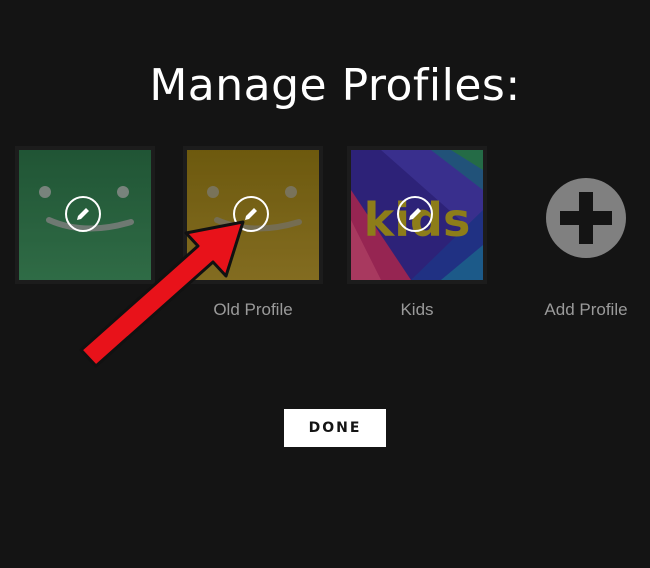 The width and height of the screenshot is (650, 568). What do you see at coordinates (586, 309) in the screenshot?
I see `add-profile-label: Add Profile` at bounding box center [586, 309].